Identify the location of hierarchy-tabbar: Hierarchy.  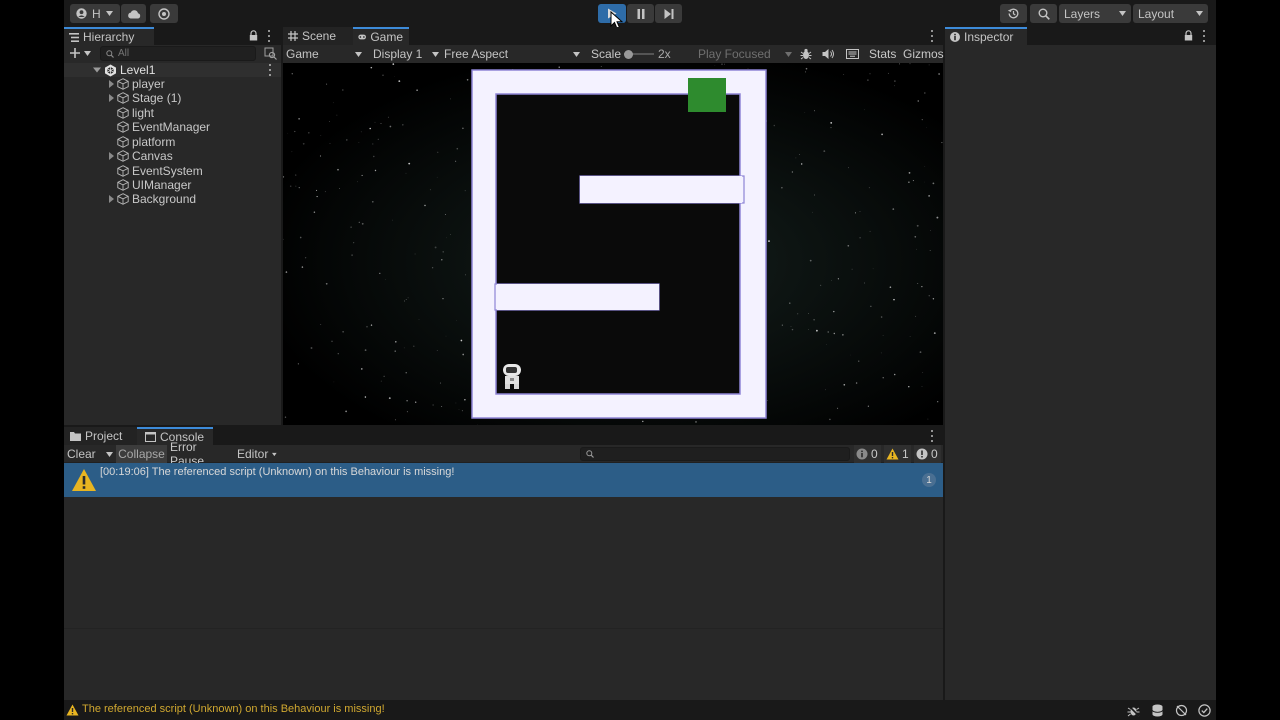
(172, 36).